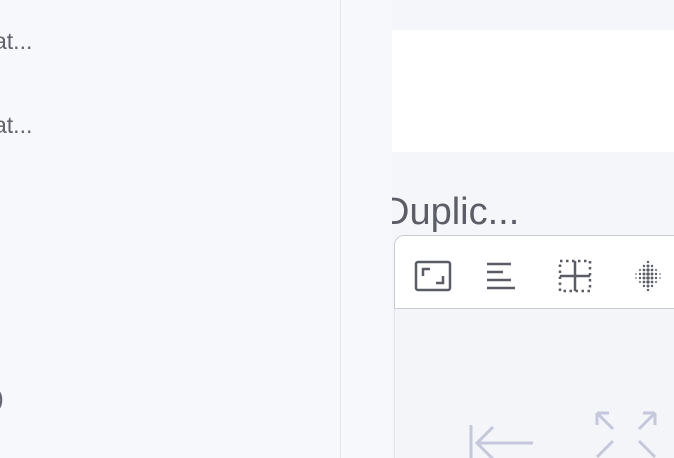 Image resolution: width=674 pixels, height=458 pixels. Describe the element at coordinates (534, 383) in the screenshot. I see `image-preview` at that location.